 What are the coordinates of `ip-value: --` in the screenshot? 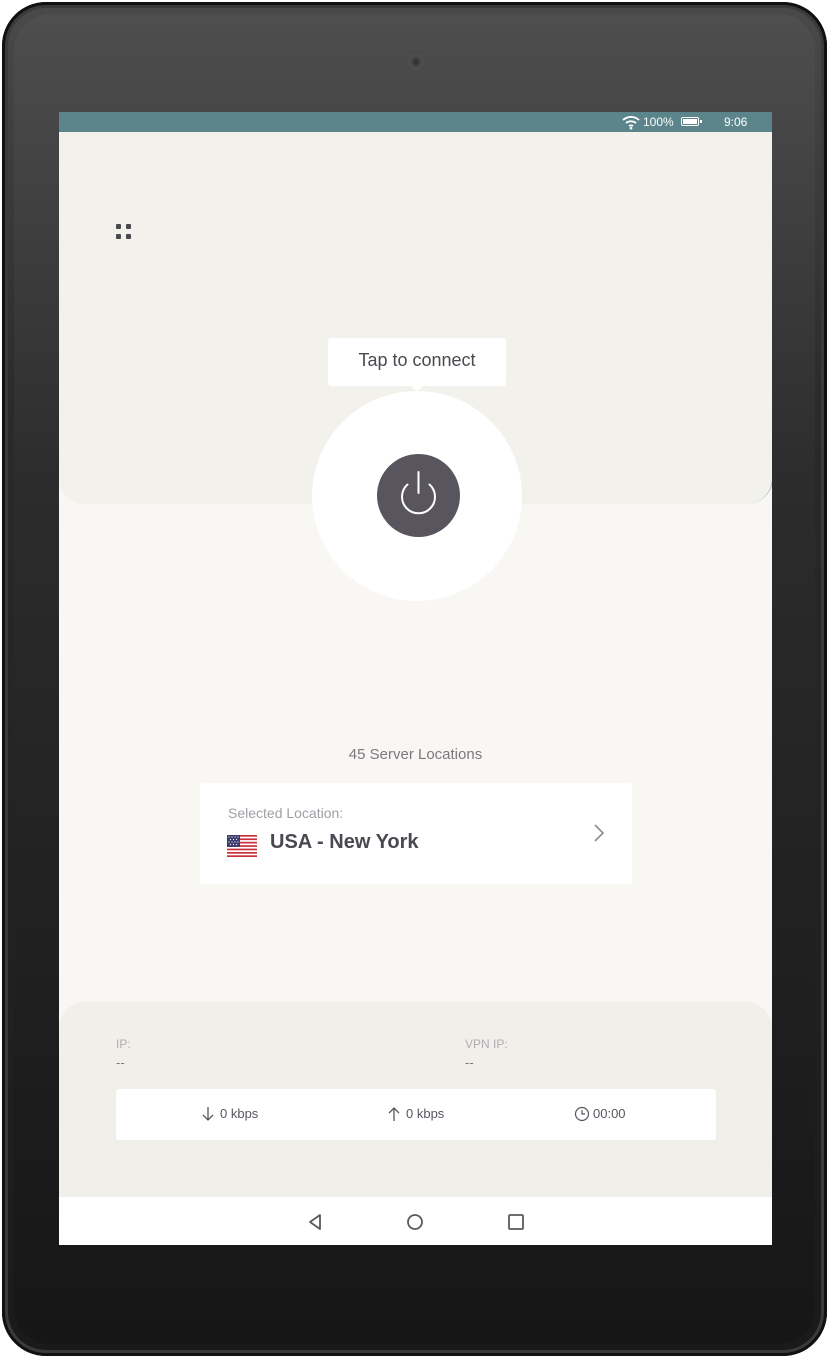 It's located at (120, 1062).